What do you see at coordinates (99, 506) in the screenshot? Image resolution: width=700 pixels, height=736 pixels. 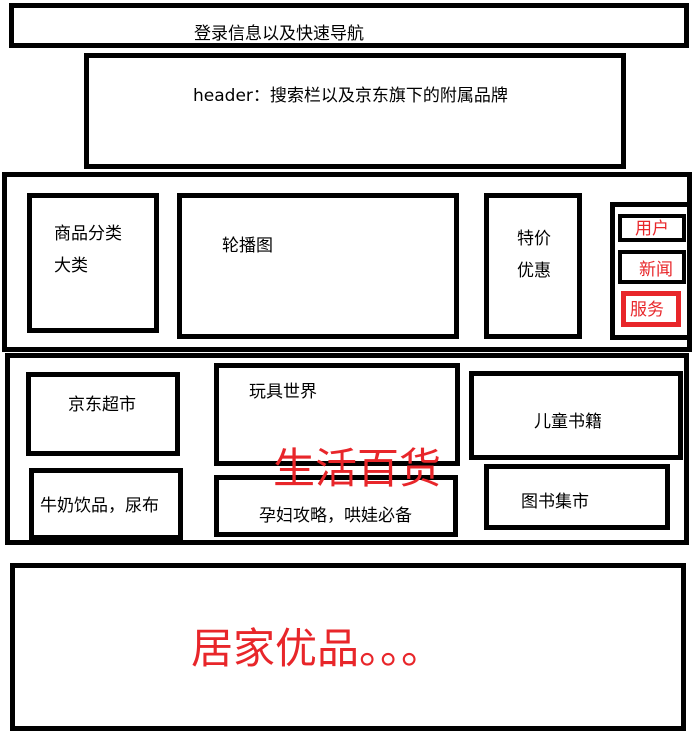 I see `milk-label: 牛奶饮品，尿布` at bounding box center [99, 506].